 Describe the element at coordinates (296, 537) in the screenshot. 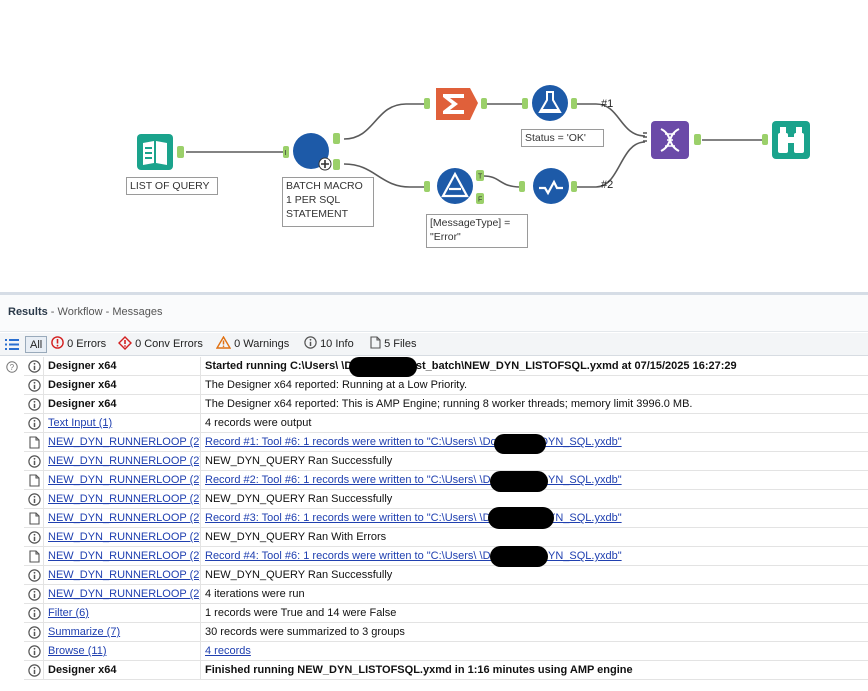

I see `message-text: NEW_DYN_QUERY Ran With Errors` at that location.